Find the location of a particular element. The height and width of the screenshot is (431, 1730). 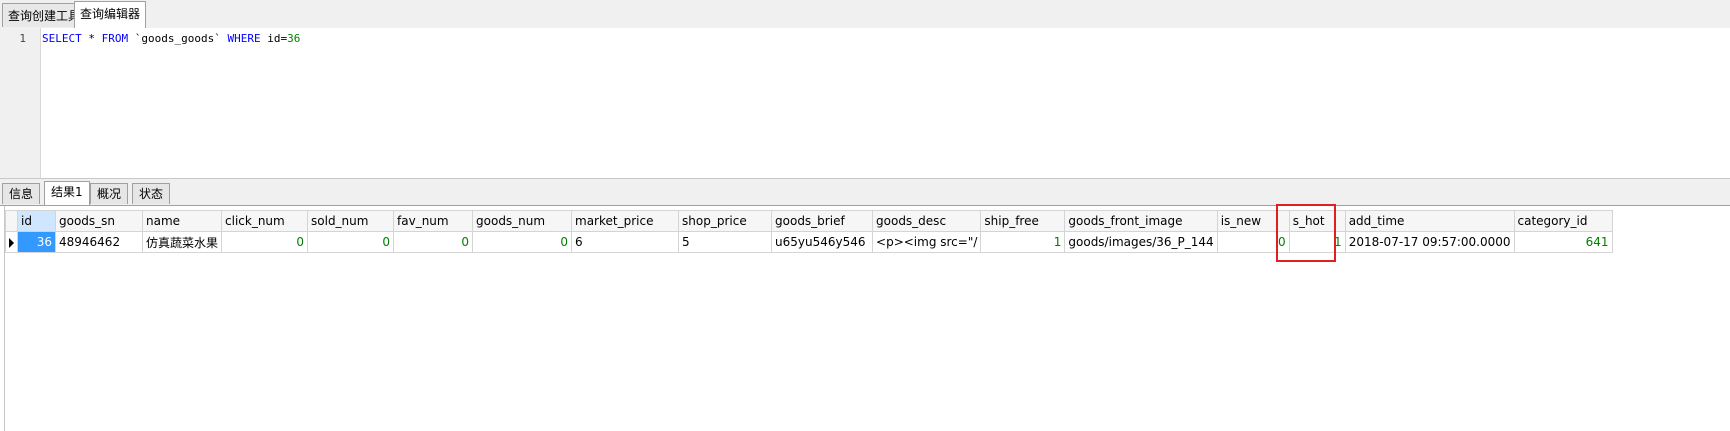

column-header-shop-price: shop_price is located at coordinates (725, 221).